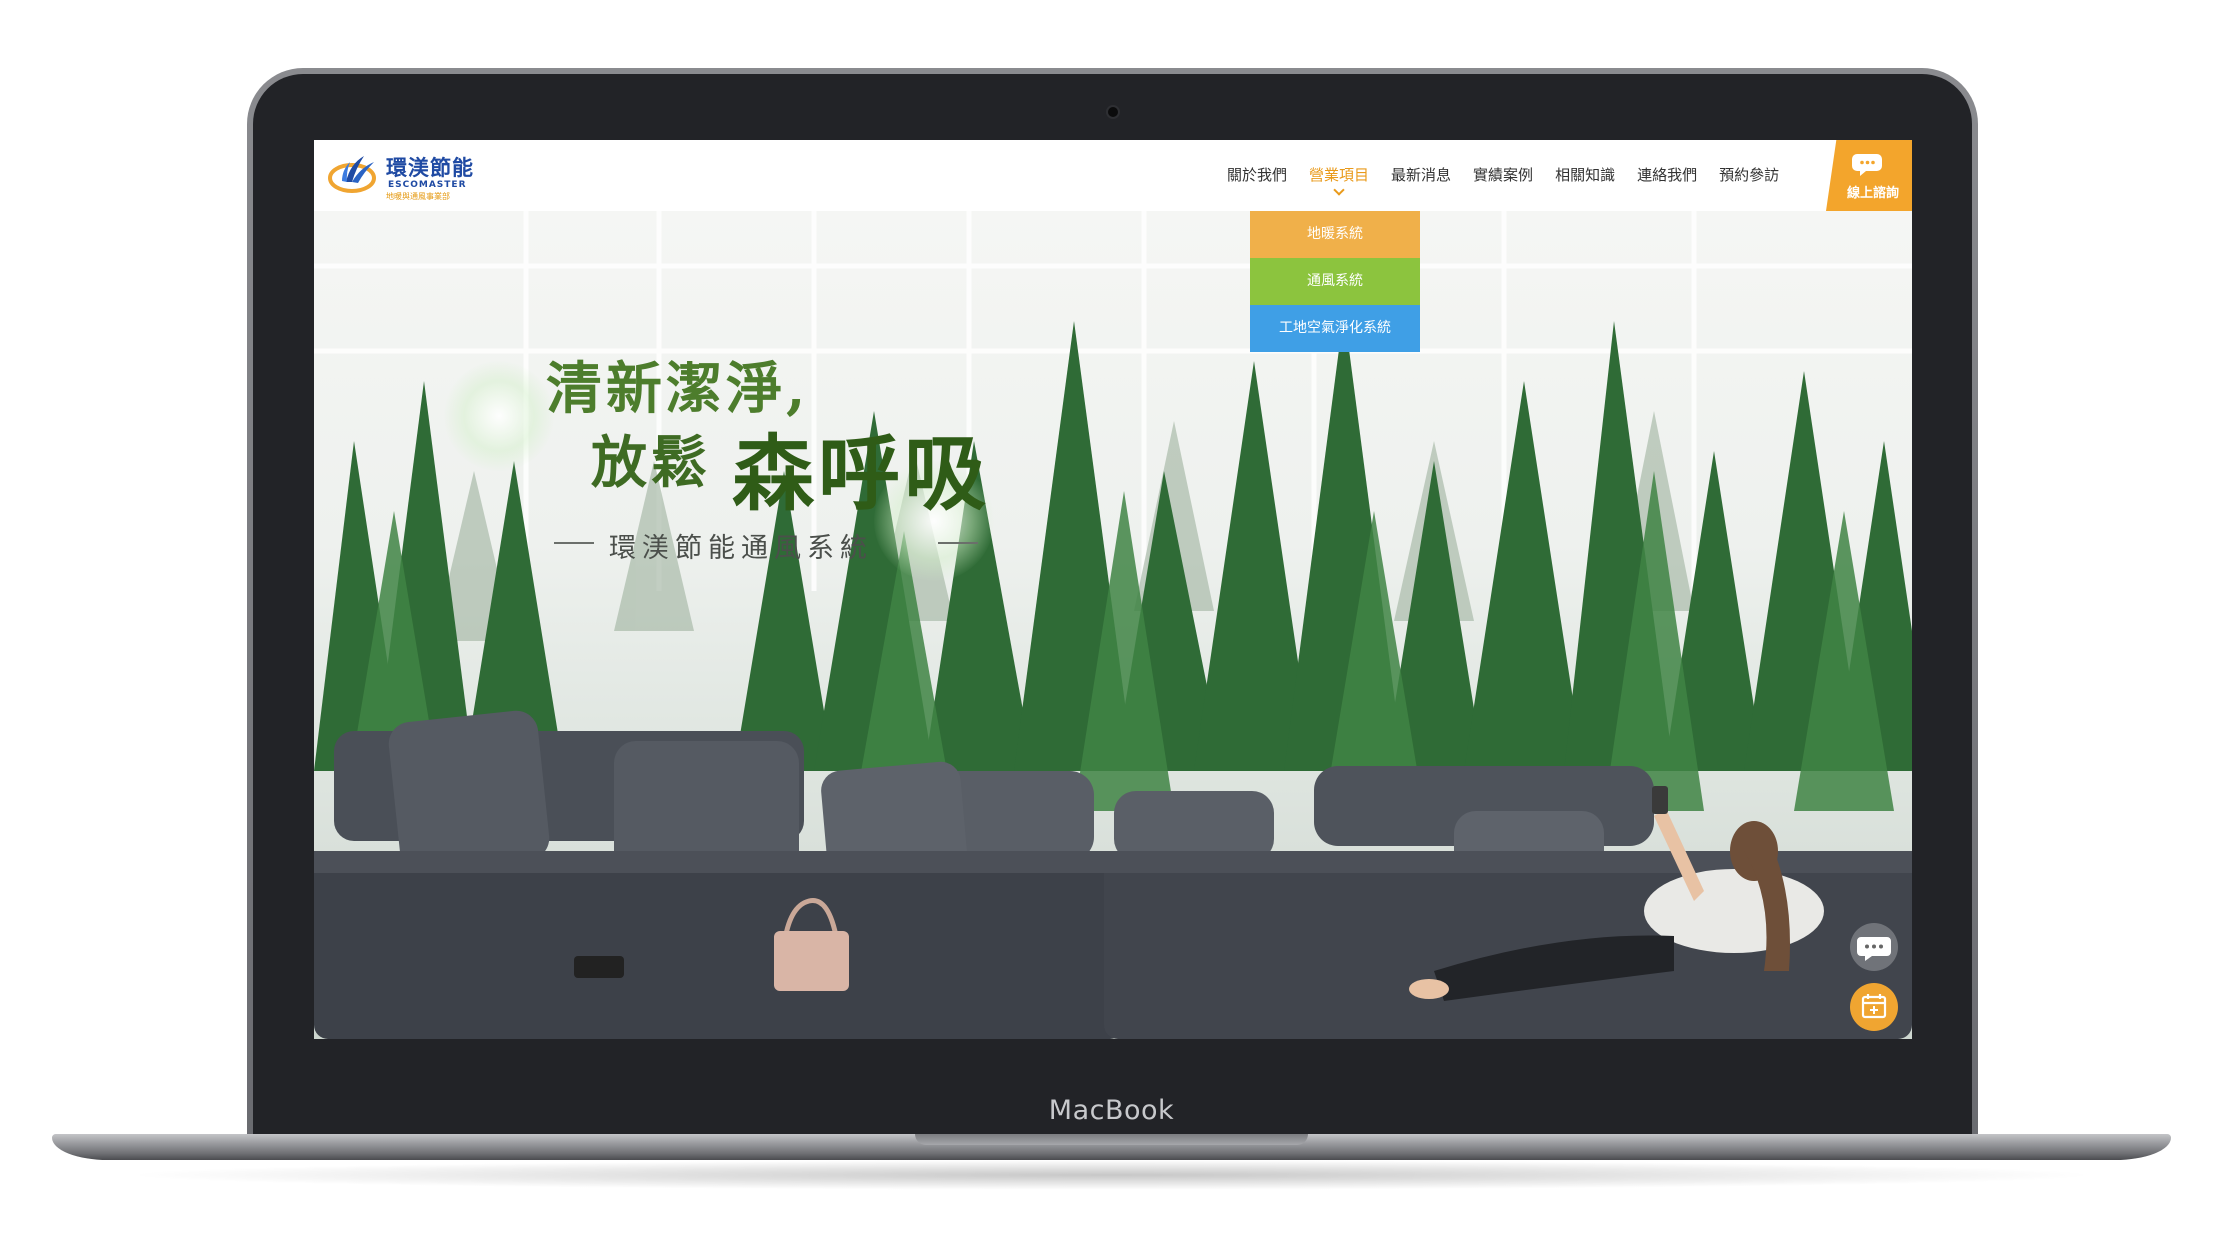  What do you see at coordinates (352, 174) in the screenshot?
I see `logo-leaf-icon` at bounding box center [352, 174].